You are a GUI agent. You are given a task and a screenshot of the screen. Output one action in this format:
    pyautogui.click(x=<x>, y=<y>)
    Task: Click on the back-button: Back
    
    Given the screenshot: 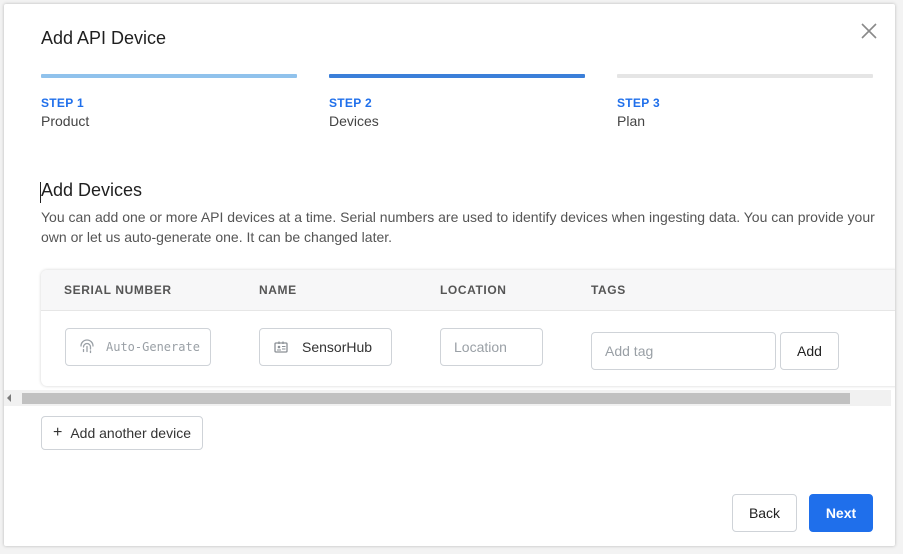 What is the action you would take?
    pyautogui.click(x=764, y=513)
    